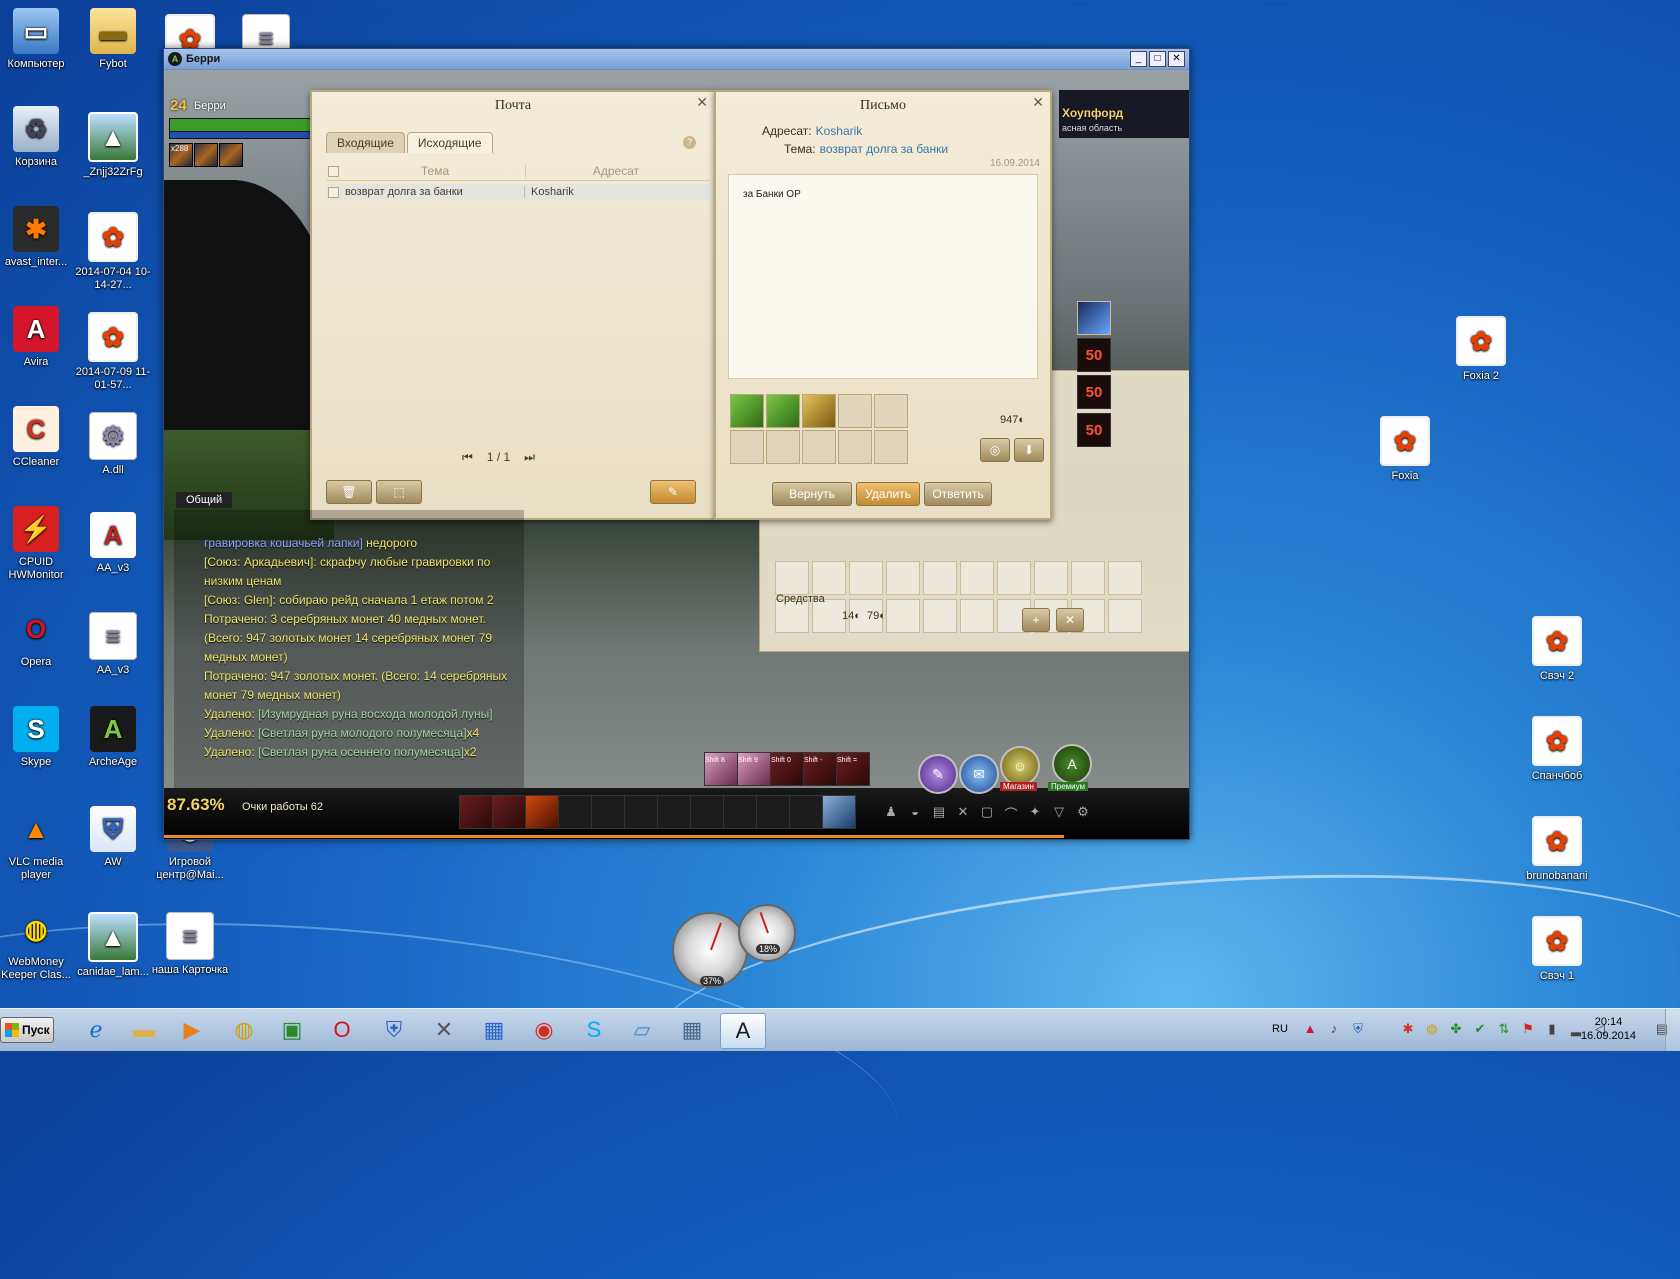  What do you see at coordinates (1504, 1029) in the screenshot?
I see `network-tray-icon: ⇅` at bounding box center [1504, 1029].